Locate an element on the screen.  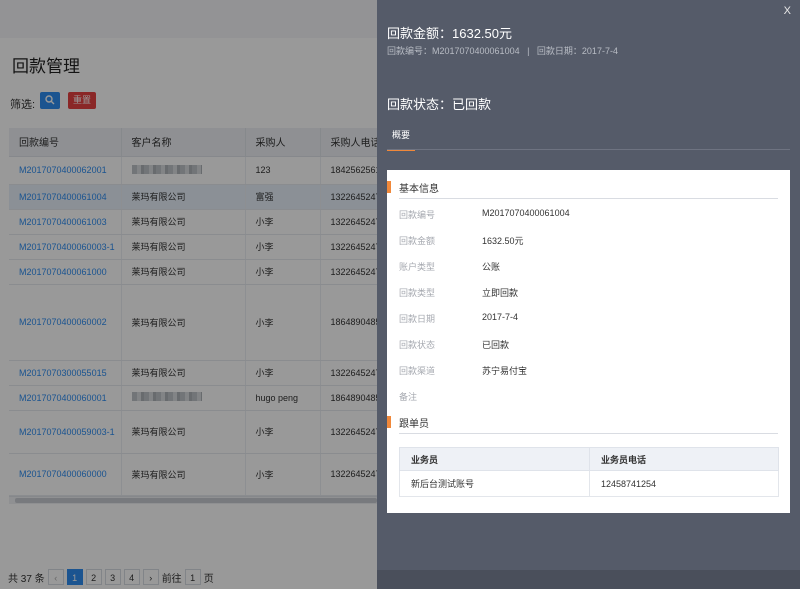
field-label: 账户类型 is located at coordinates (417, 267).